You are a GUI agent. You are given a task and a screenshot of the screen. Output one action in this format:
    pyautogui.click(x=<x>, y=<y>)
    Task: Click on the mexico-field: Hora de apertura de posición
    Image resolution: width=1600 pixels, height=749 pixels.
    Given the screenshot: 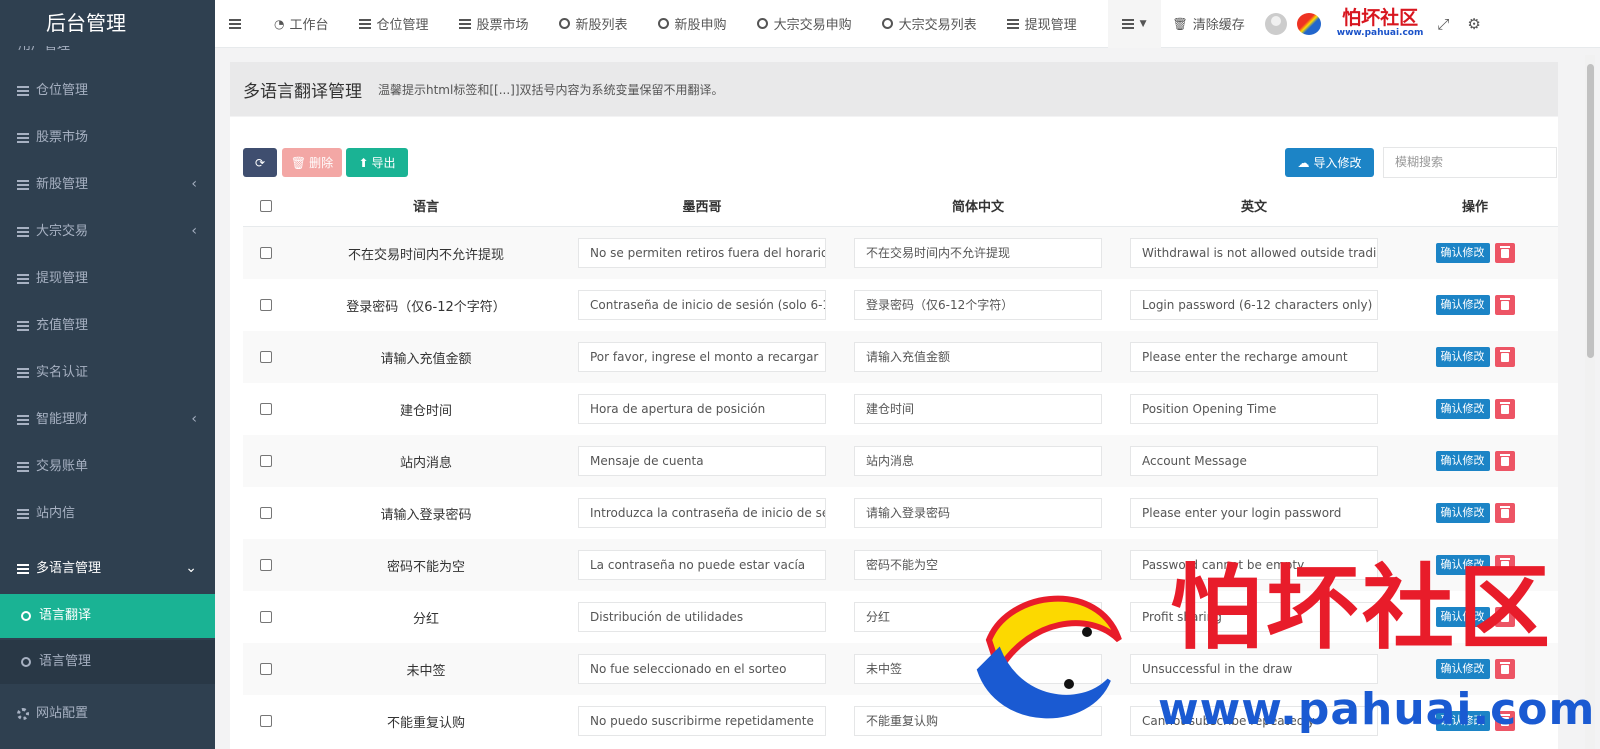 What is the action you would take?
    pyautogui.click(x=702, y=409)
    